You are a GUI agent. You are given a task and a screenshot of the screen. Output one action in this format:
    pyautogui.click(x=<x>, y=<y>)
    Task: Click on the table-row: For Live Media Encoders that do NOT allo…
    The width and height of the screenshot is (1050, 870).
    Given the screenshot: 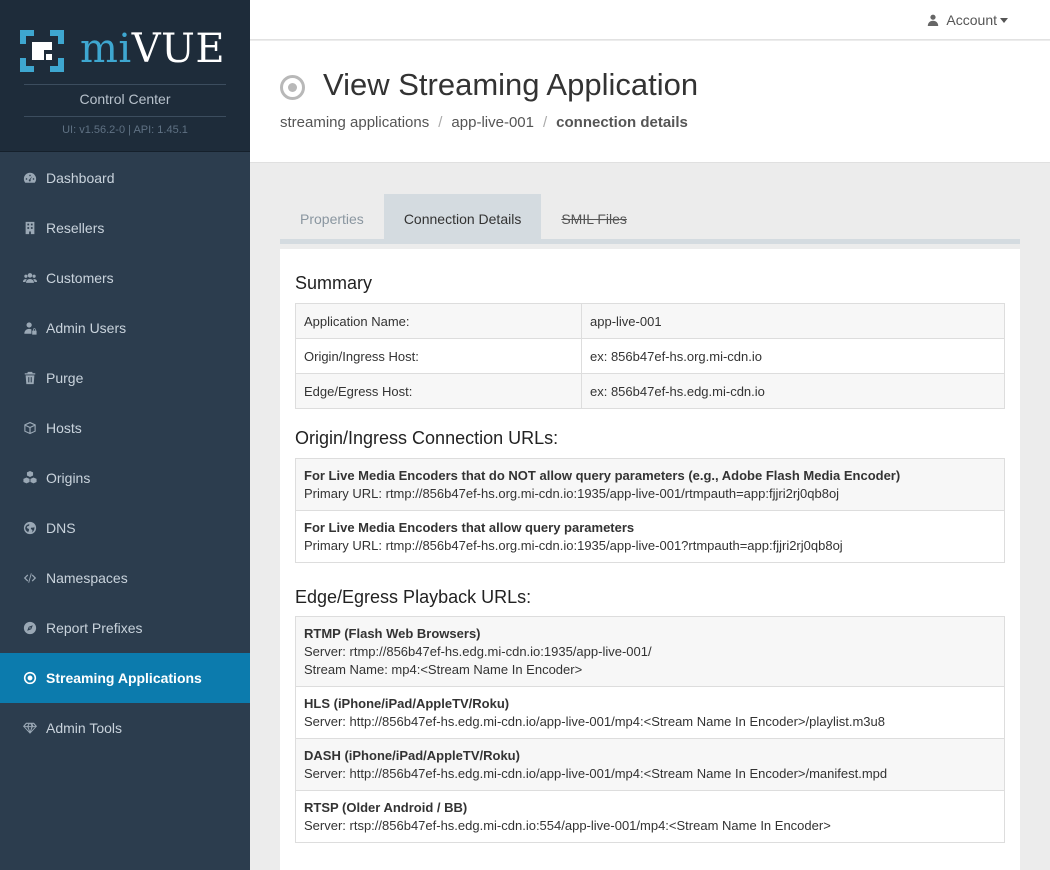 What is the action you would take?
    pyautogui.click(x=650, y=484)
    